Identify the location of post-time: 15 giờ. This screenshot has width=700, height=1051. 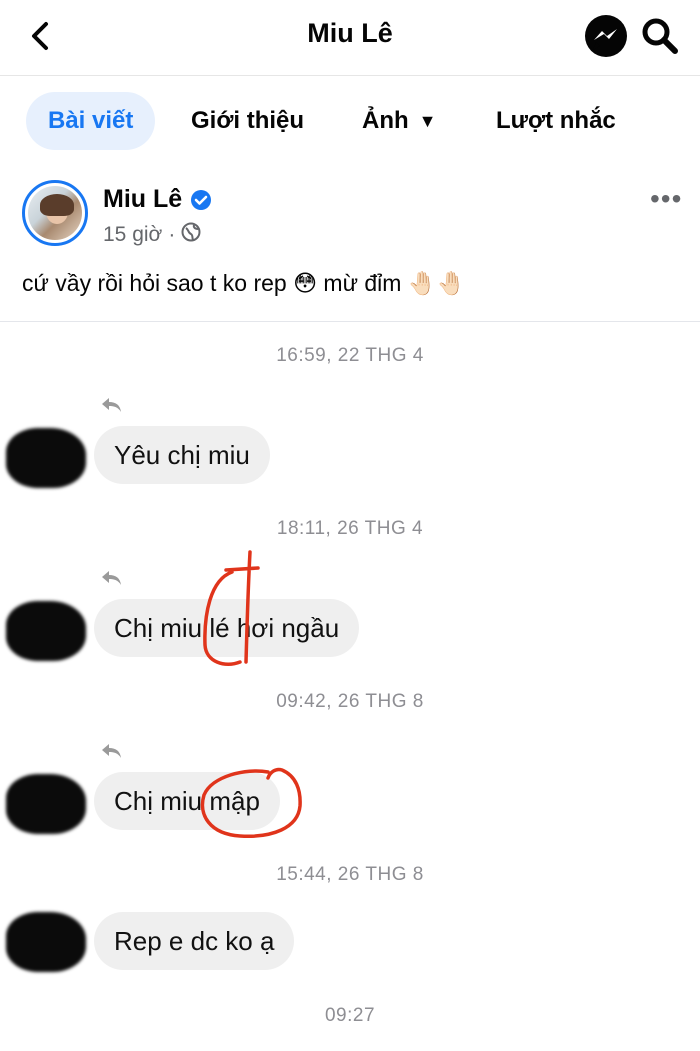
(132, 235).